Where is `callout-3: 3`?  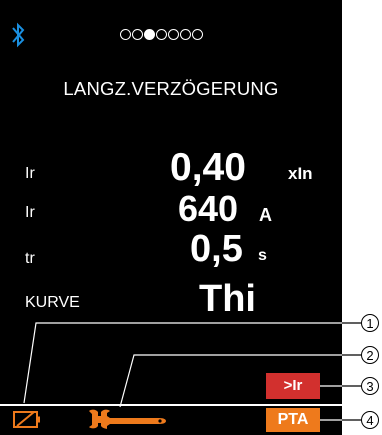
callout-3: 3 is located at coordinates (370, 386).